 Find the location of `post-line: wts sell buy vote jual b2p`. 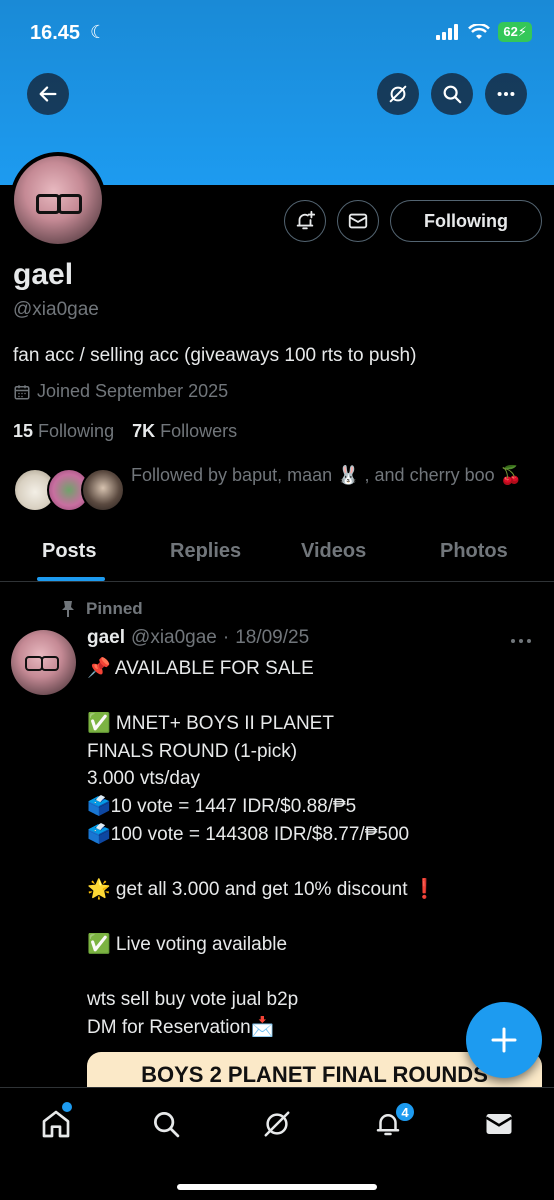

post-line: wts sell buy vote jual b2p is located at coordinates (193, 1000).